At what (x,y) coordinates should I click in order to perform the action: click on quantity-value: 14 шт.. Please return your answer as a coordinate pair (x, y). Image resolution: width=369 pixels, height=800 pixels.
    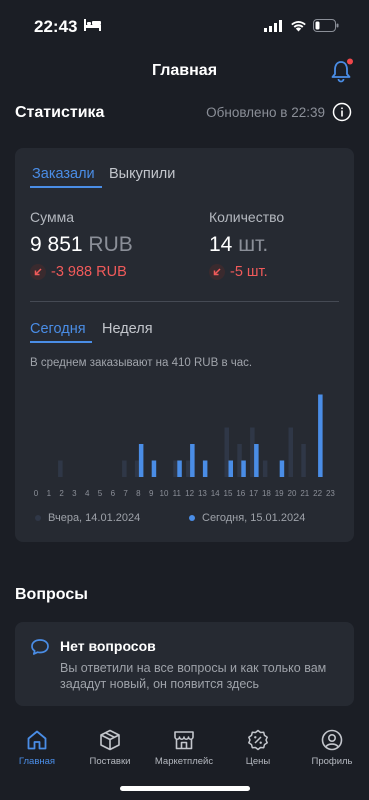
    Looking at the image, I should click on (238, 245).